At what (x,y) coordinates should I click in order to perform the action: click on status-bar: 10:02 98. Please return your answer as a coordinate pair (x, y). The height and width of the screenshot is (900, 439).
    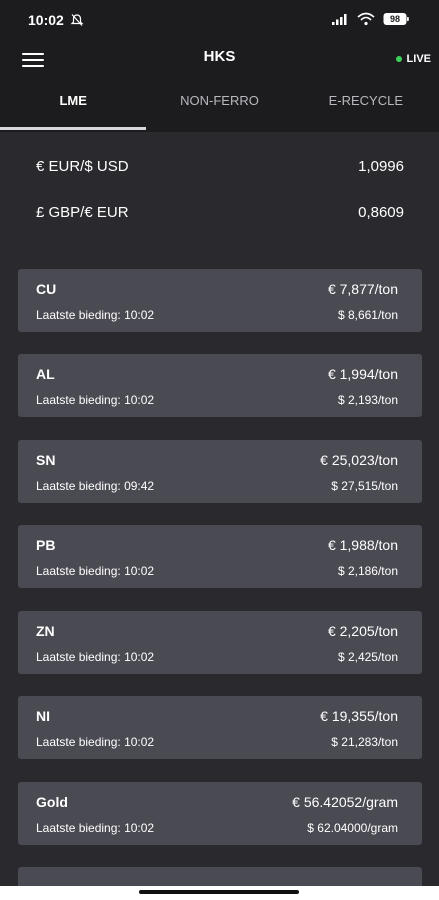
    Looking at the image, I should click on (219, 20).